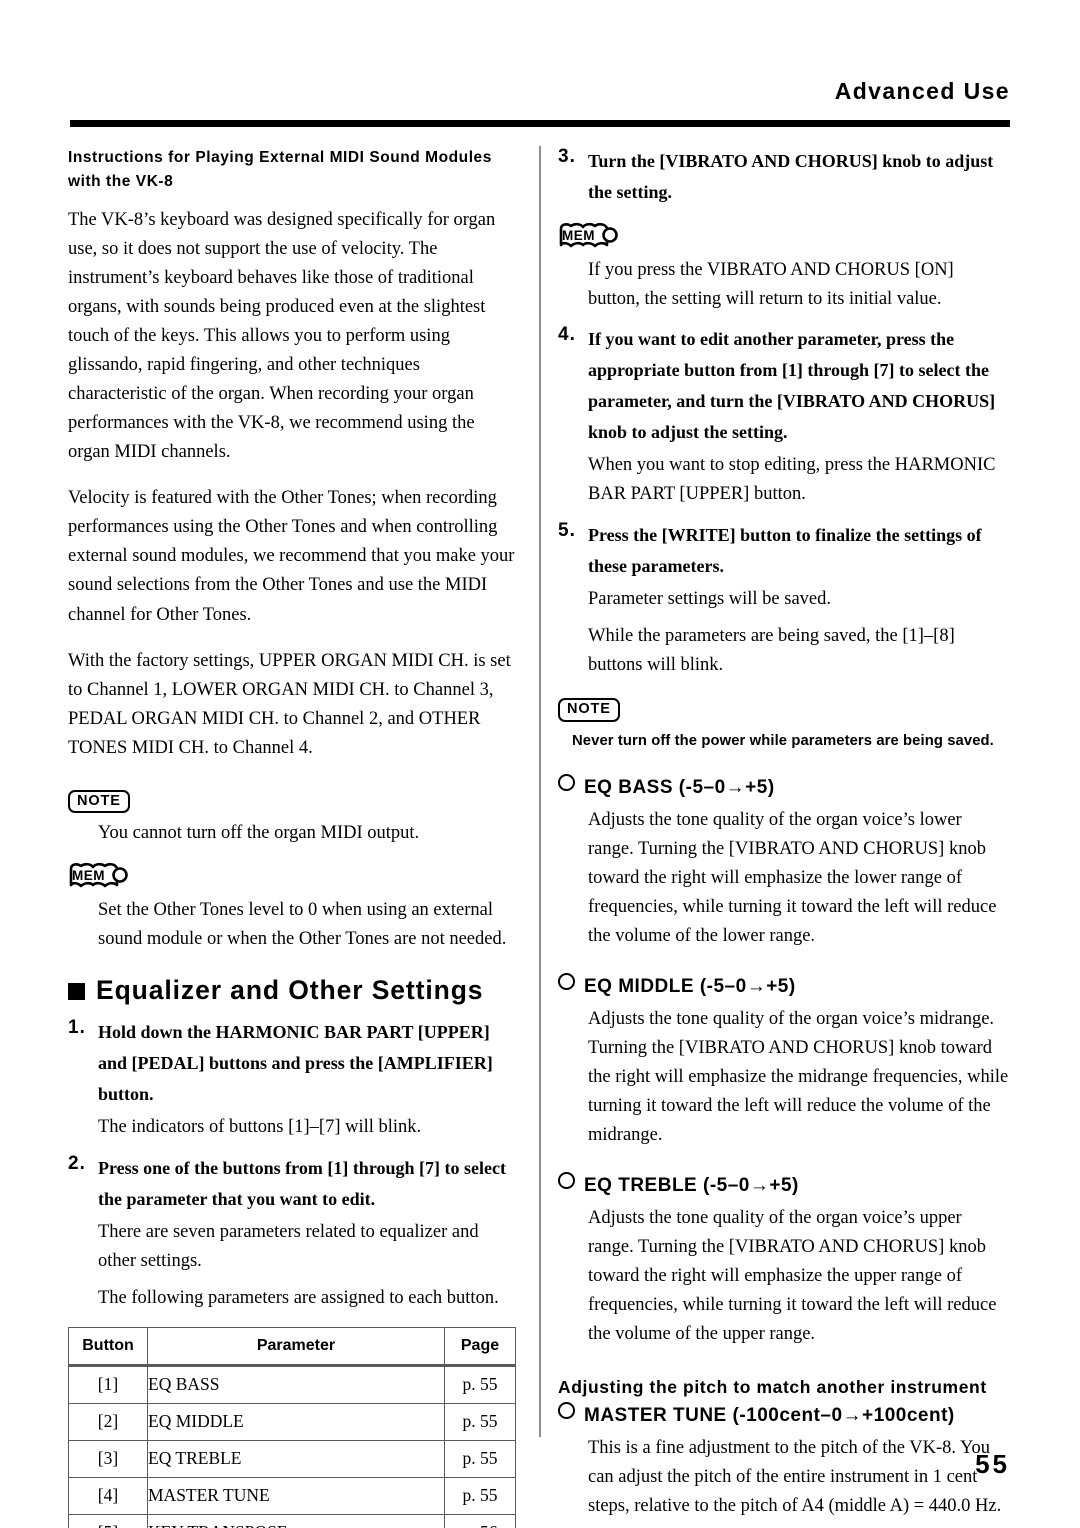 Image resolution: width=1080 pixels, height=1528 pixels. I want to click on step-3-number: 3., so click(567, 156).